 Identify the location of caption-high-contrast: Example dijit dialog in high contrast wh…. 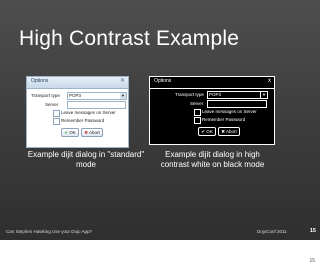
(212, 159).